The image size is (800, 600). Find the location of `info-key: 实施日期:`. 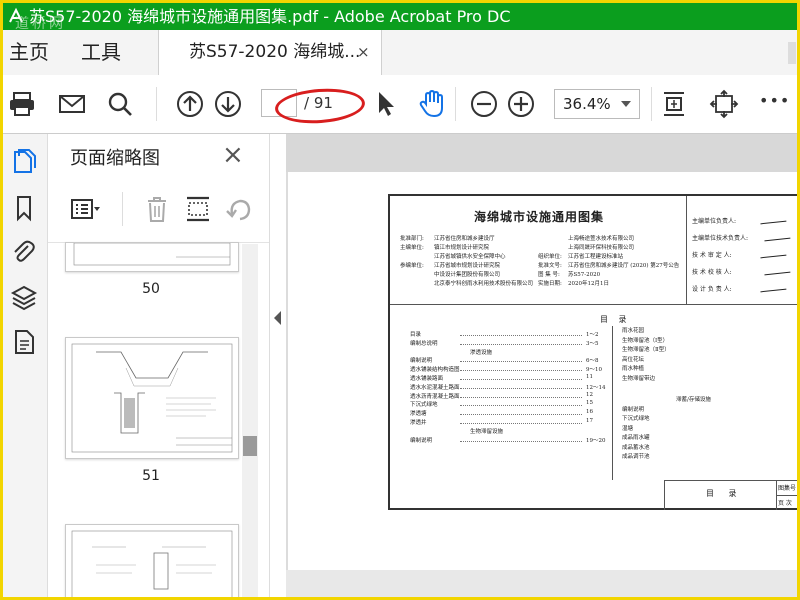

info-key: 实施日期: is located at coordinates (550, 284).